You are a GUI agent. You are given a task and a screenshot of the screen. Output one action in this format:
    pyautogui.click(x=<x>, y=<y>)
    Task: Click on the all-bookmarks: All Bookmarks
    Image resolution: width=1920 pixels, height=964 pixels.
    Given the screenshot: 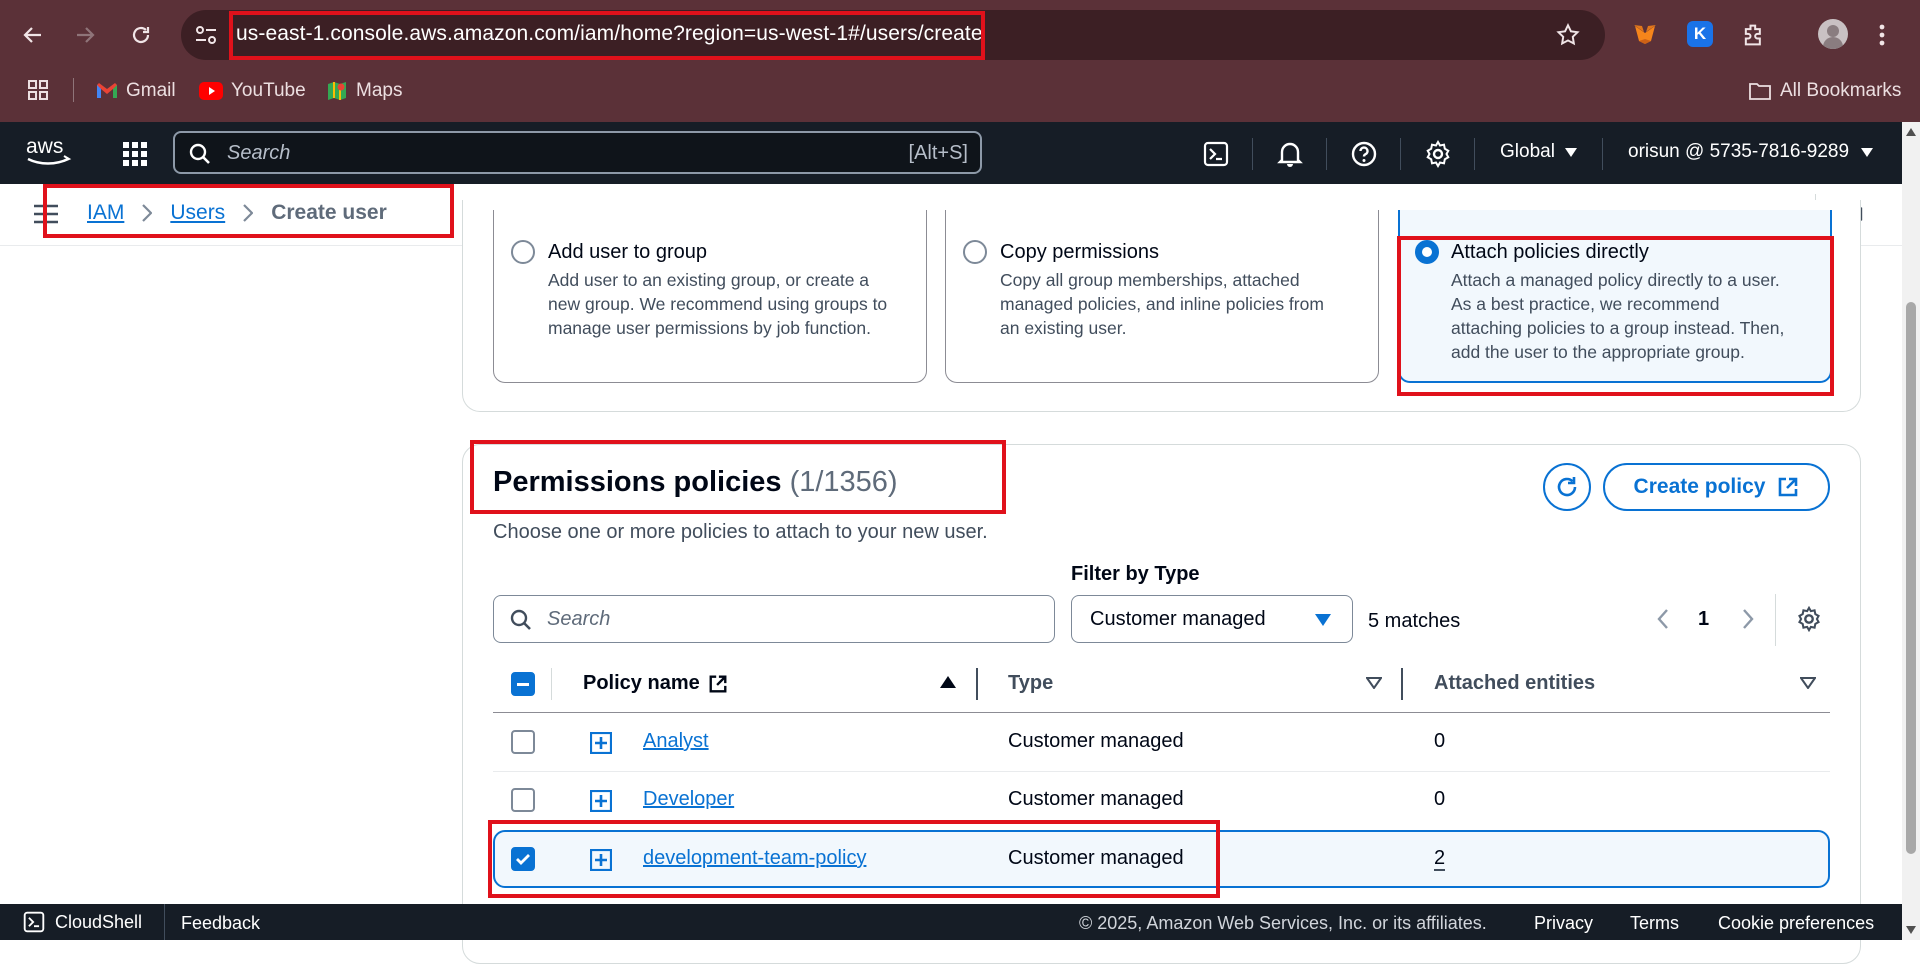 What is the action you would take?
    pyautogui.click(x=1824, y=91)
    